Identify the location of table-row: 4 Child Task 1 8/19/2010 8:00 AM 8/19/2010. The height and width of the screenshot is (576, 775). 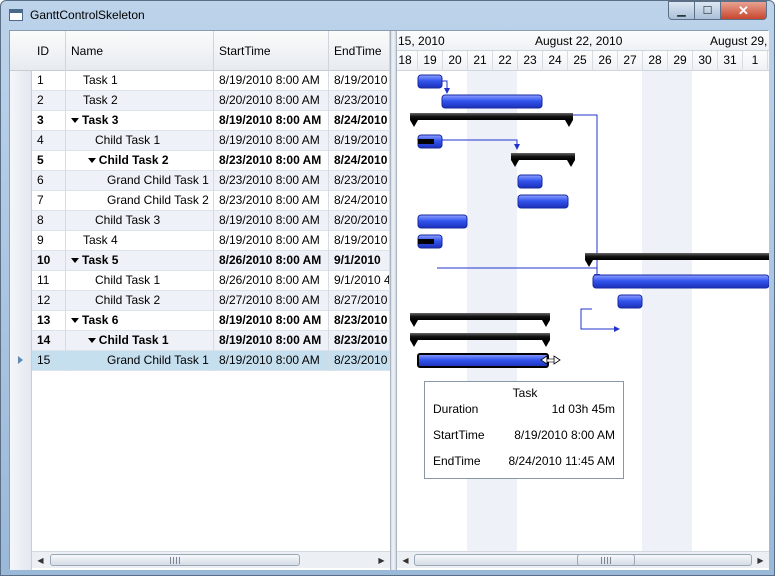
(211, 141).